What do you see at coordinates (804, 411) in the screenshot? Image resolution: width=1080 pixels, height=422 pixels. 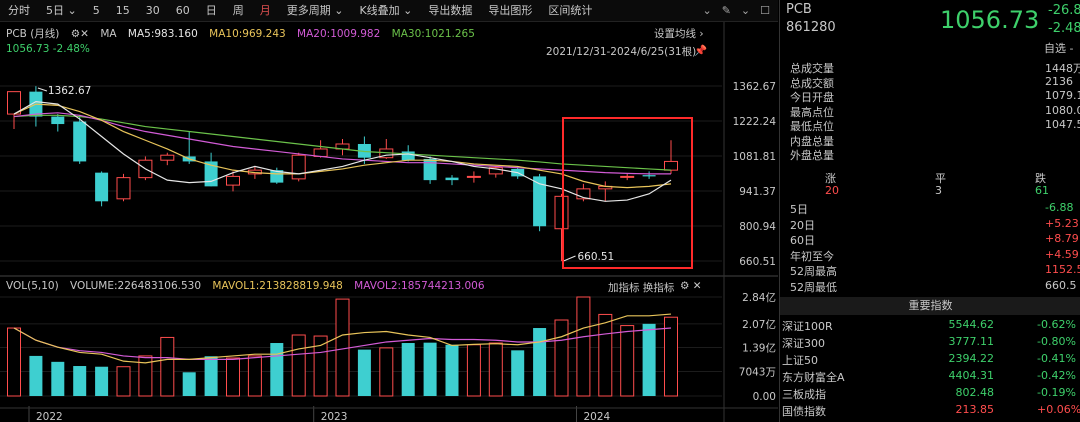 I see `index-name: 国债指数` at bounding box center [804, 411].